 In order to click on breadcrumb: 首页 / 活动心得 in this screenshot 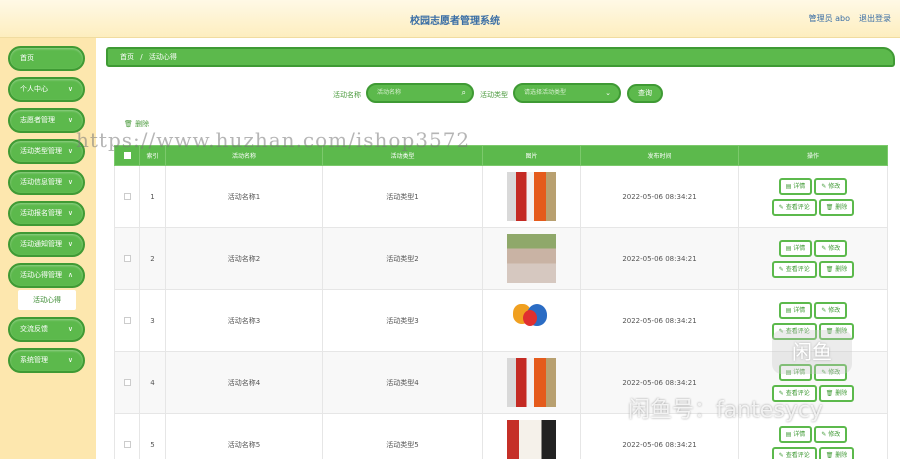, I will do `click(500, 57)`.